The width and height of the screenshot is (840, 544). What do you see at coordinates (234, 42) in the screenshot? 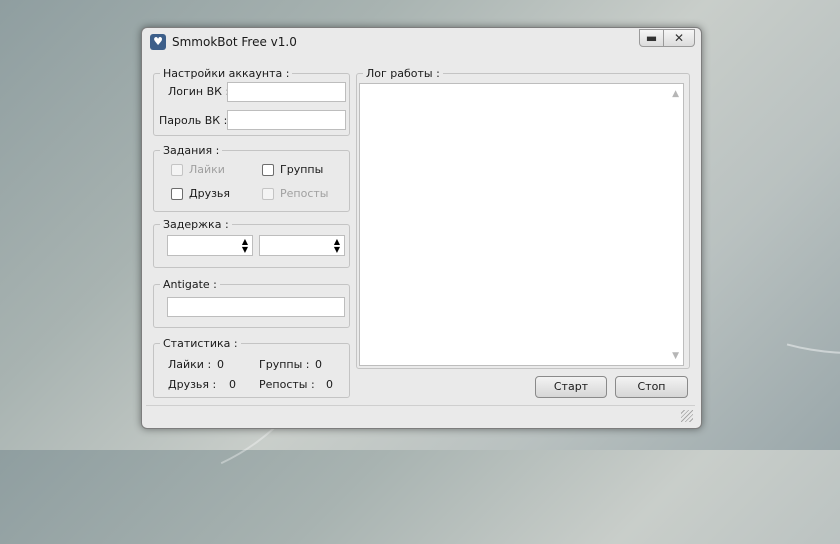
I see `window-title: SmmokBot Free v1.0` at bounding box center [234, 42].